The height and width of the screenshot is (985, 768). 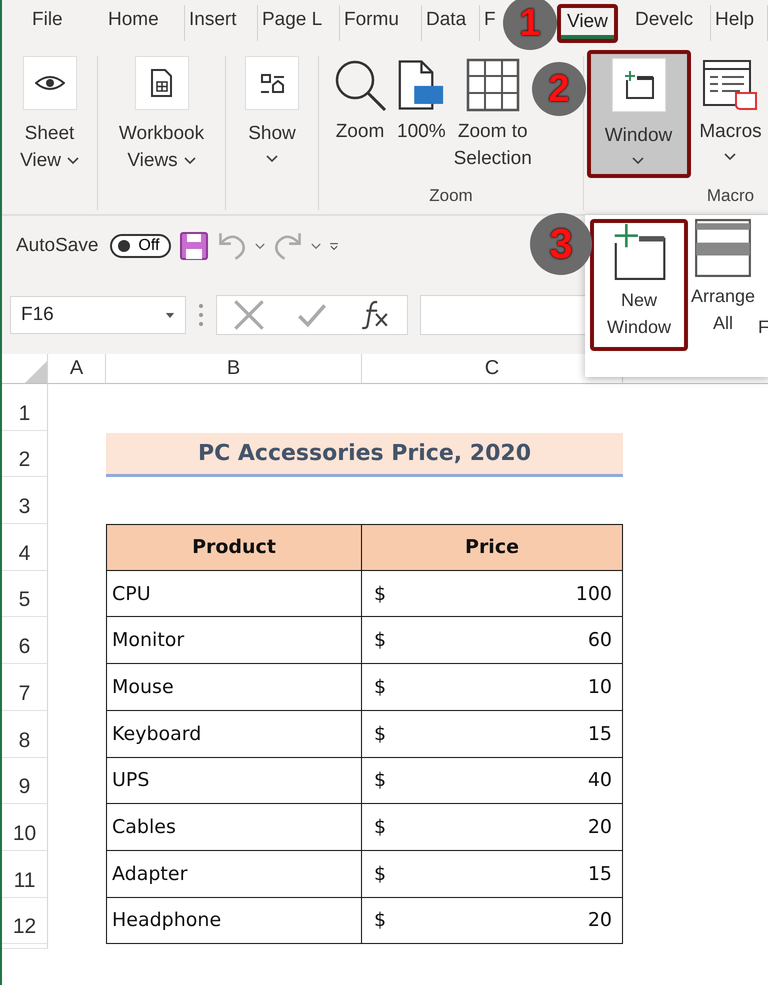 I want to click on table-cell: UPS, so click(x=234, y=781).